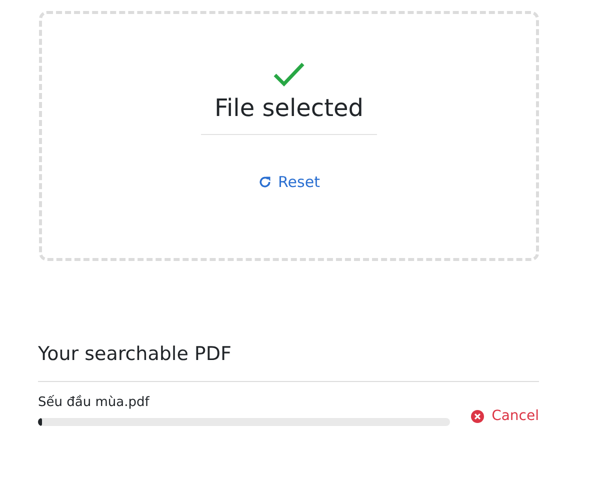 This screenshot has height=491, width=600. What do you see at coordinates (94, 403) in the screenshot?
I see `file-name: Sếu đầu mùa.pdf` at bounding box center [94, 403].